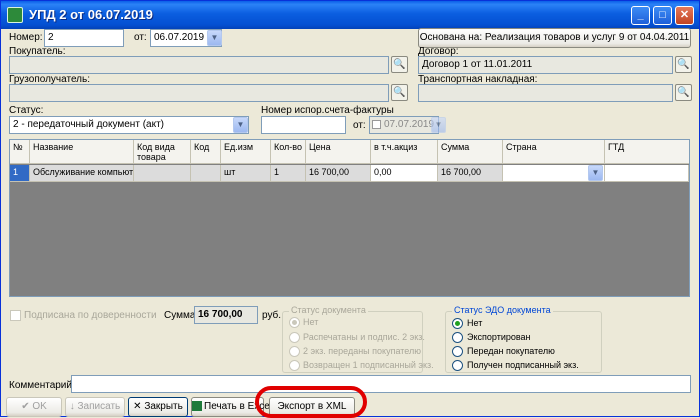 This screenshot has height=418, width=700. Describe the element at coordinates (15, 15) in the screenshot. I see `app-icon` at that location.